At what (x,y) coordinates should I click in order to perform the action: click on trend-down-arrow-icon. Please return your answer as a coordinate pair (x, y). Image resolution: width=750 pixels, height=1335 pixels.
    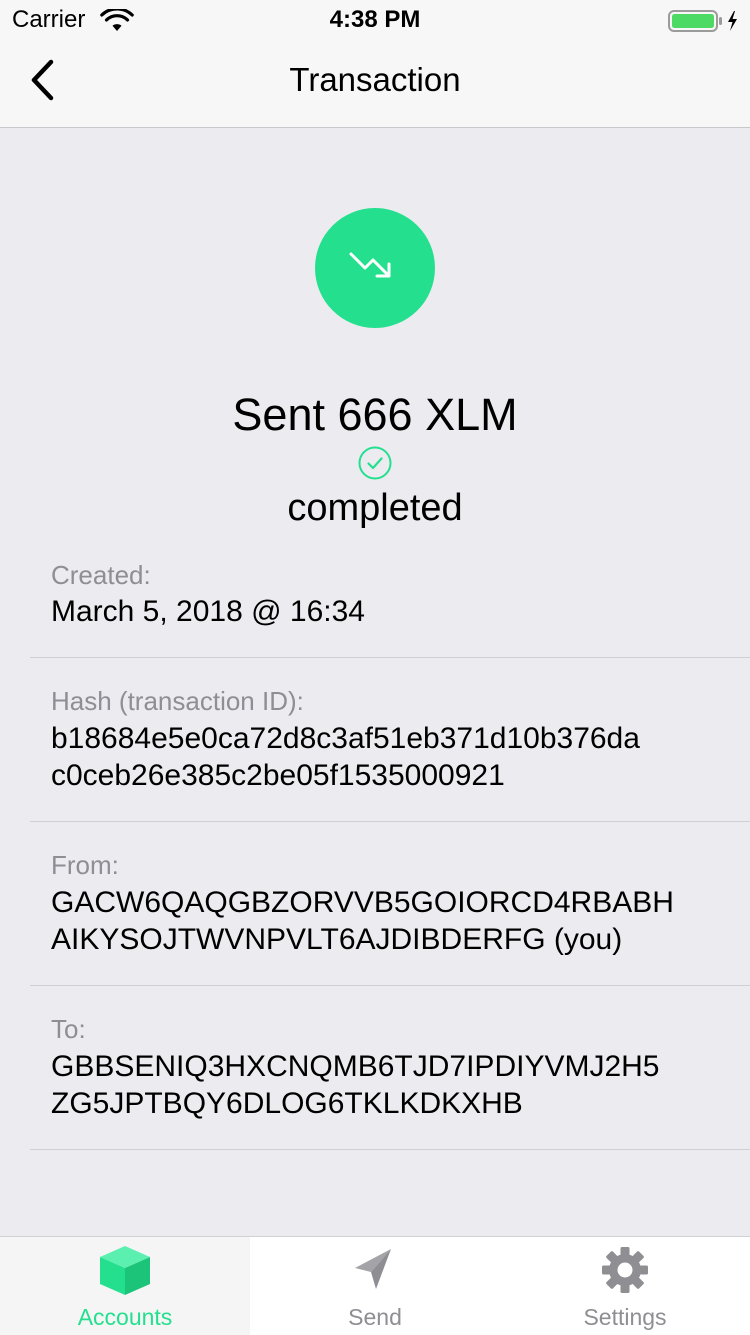
    Looking at the image, I should click on (370, 265).